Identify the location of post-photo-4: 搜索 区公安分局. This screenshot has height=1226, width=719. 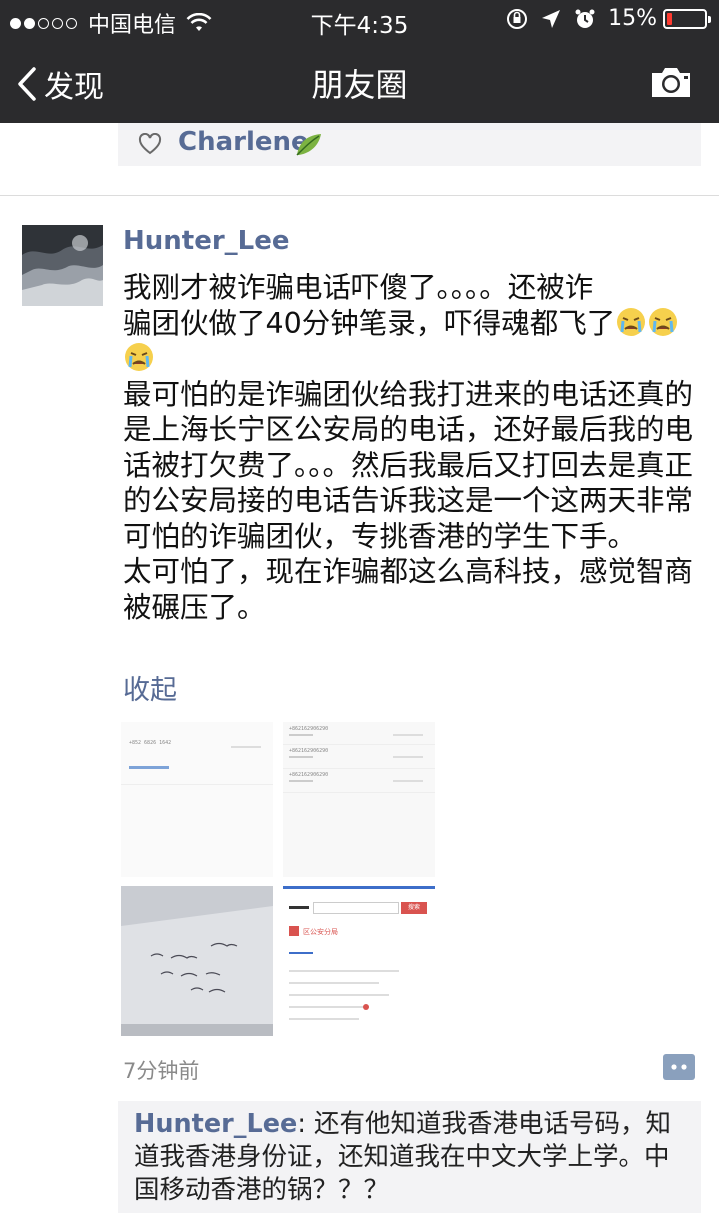
(359, 961).